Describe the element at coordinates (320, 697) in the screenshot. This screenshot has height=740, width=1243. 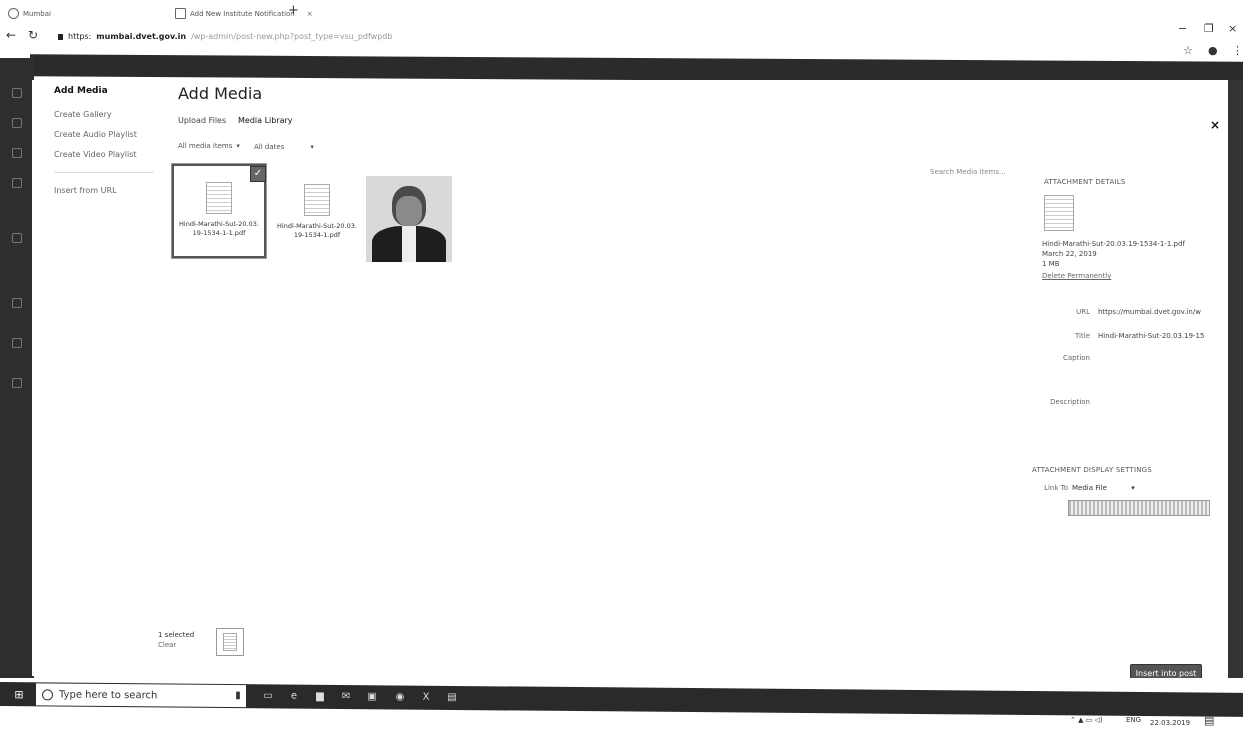
I see `file-explorer-icon: ▆` at that location.